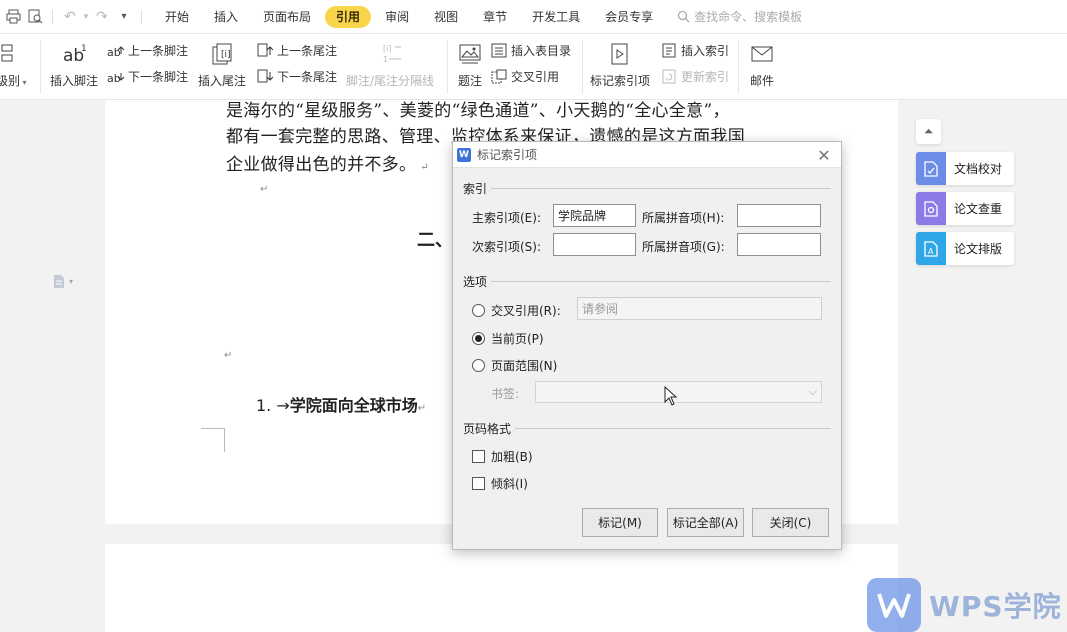 Image resolution: width=1067 pixels, height=632 pixels. Describe the element at coordinates (931, 251) in the screenshot. I see `svg-text: A` at that location.